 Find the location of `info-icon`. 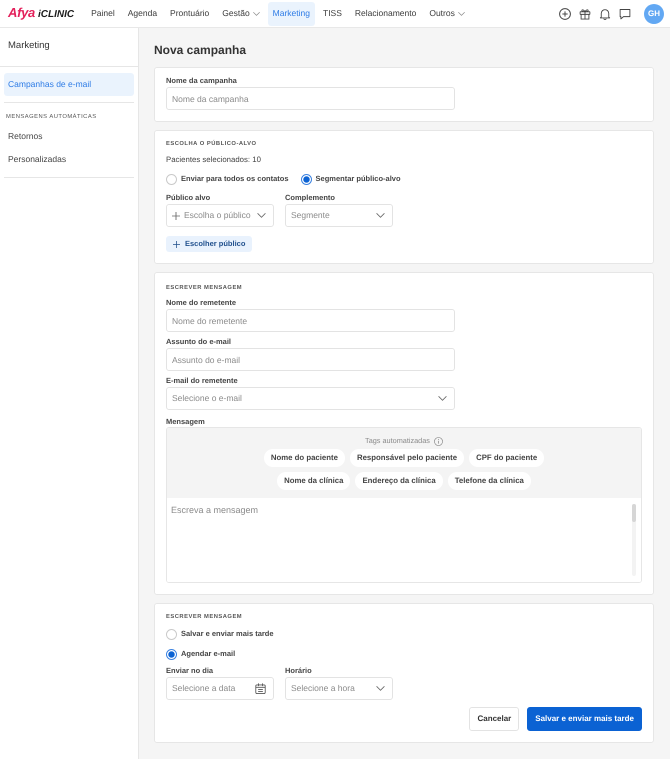

info-icon is located at coordinates (438, 441).